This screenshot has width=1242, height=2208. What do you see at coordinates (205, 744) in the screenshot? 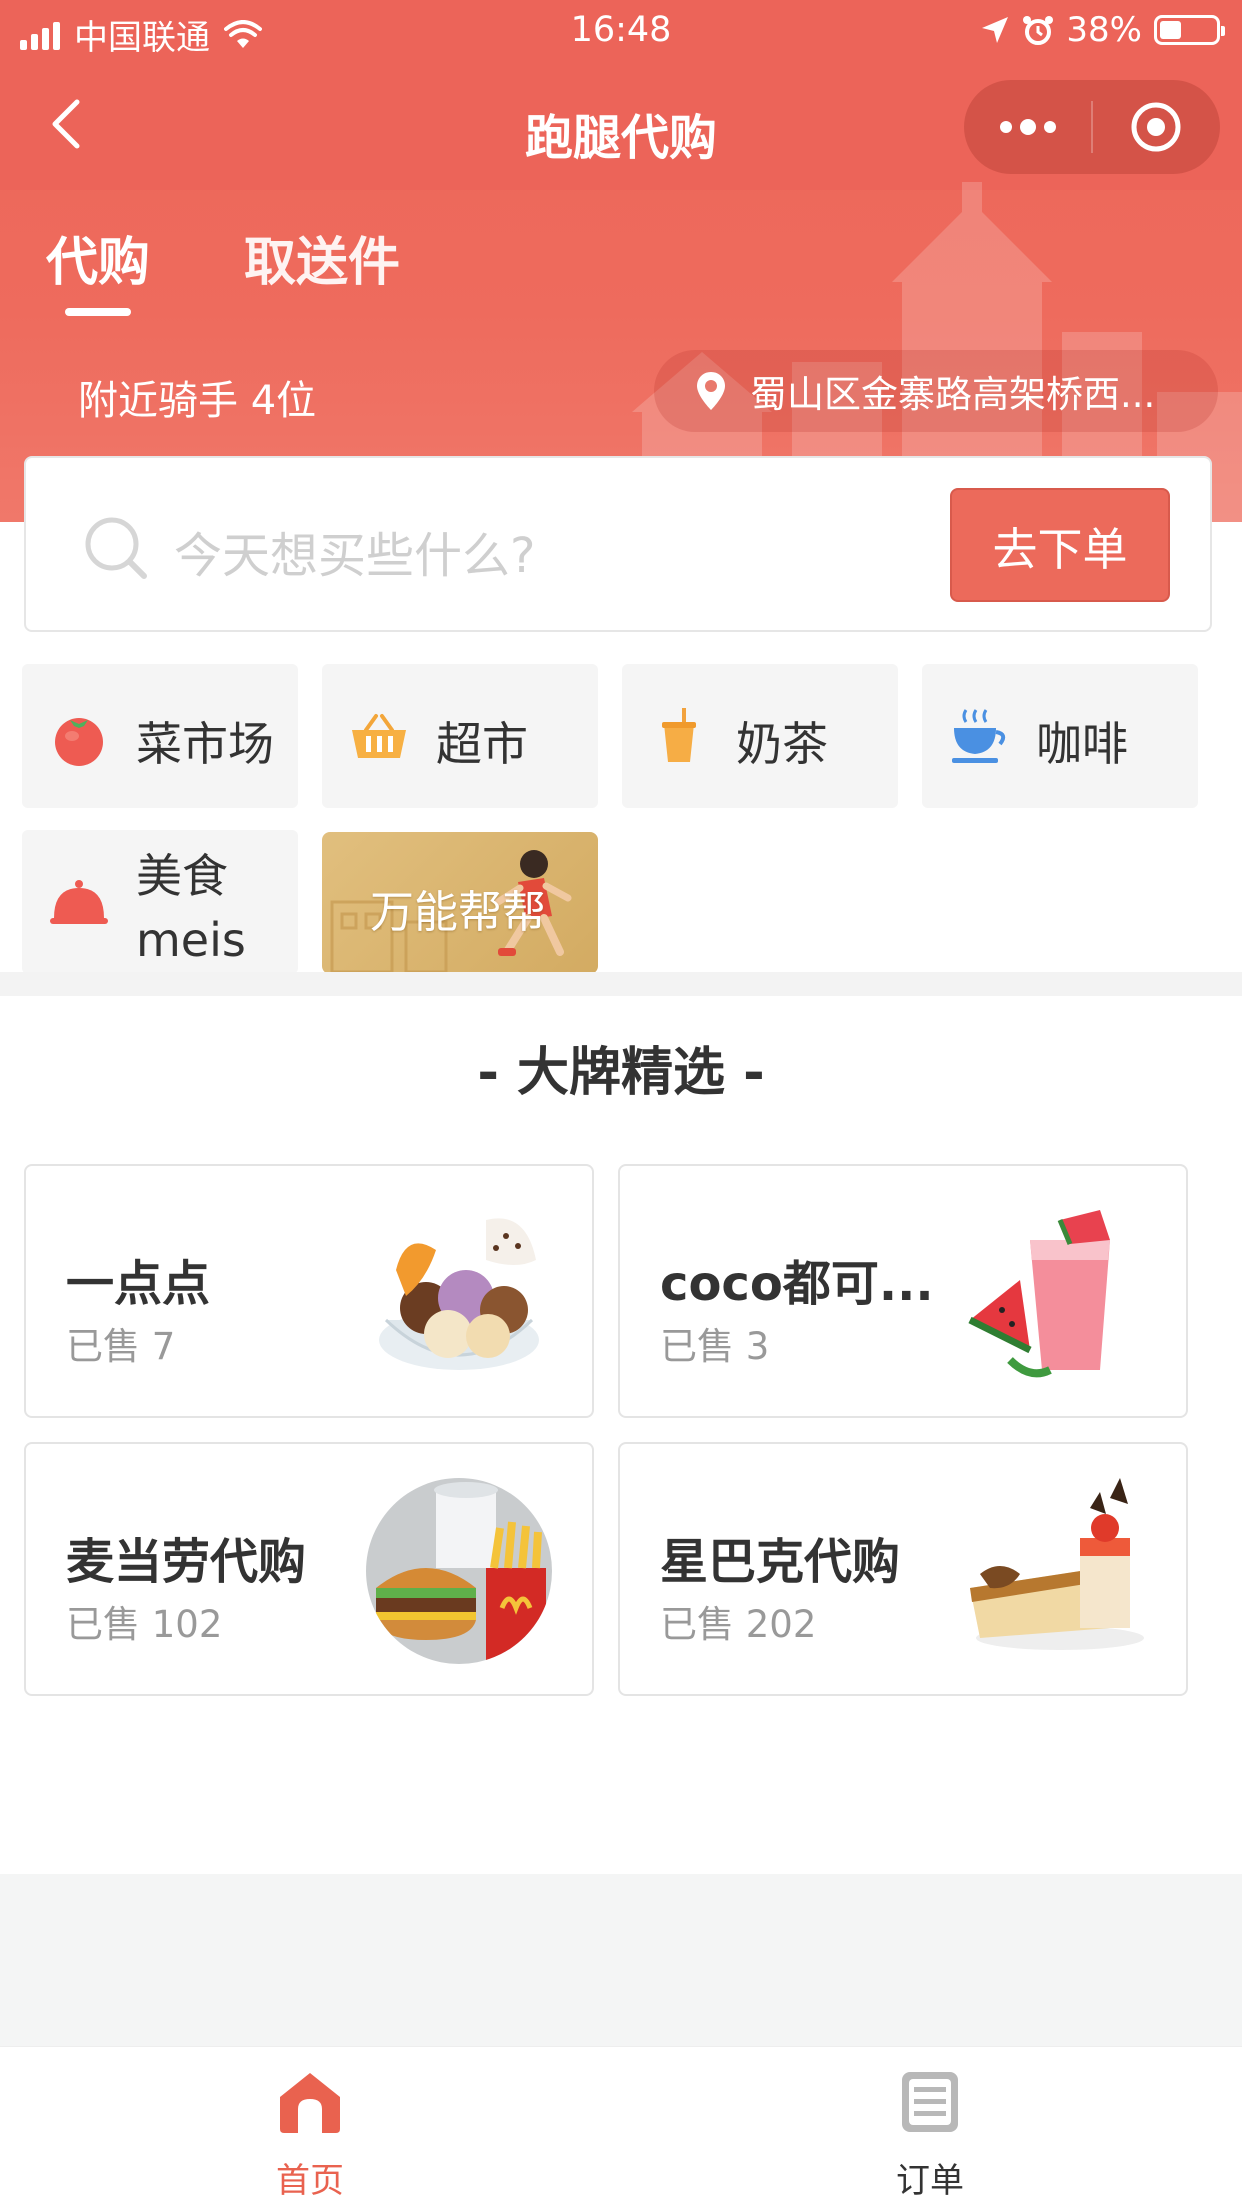
I see `category-label: 菜市场` at bounding box center [205, 744].